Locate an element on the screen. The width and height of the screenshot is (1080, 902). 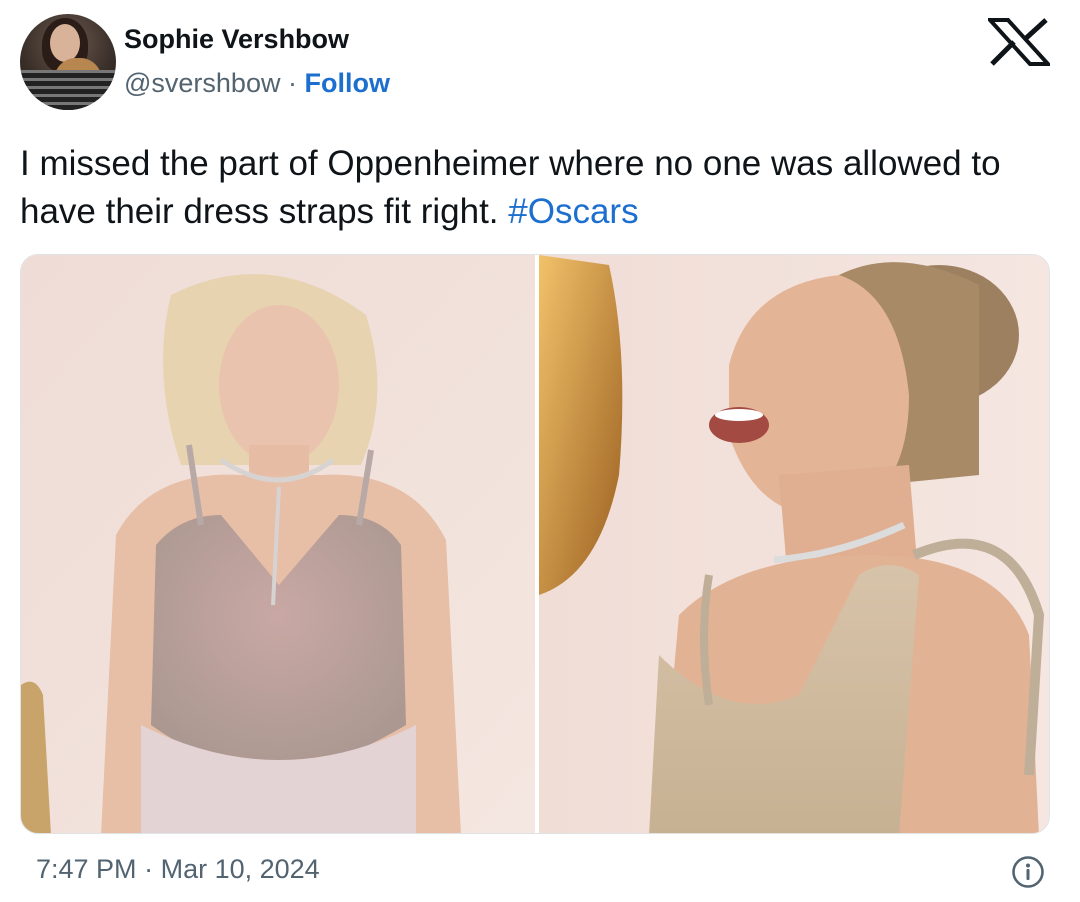
author-name: Sophie Vershbow is located at coordinates (236, 39).